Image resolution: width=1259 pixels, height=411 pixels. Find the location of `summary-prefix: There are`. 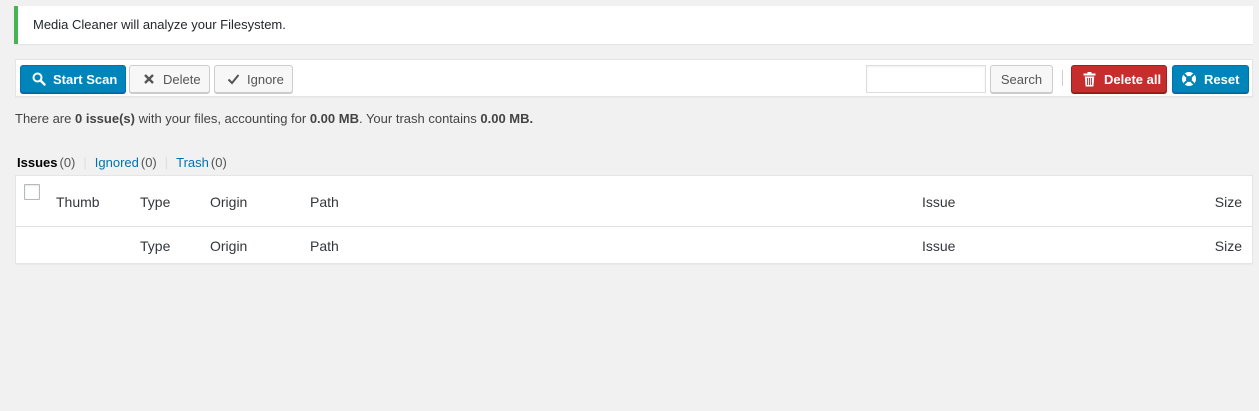

summary-prefix: There are is located at coordinates (45, 118).